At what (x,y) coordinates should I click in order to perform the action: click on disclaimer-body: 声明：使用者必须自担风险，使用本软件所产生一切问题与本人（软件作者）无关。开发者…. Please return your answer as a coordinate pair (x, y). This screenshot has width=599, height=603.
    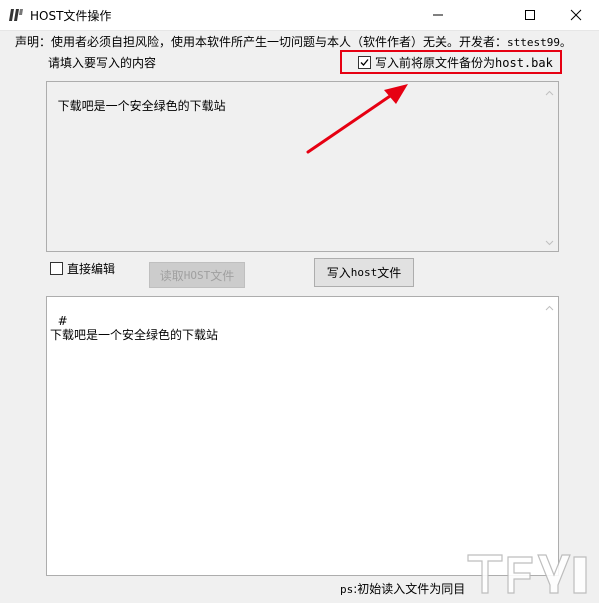
    Looking at the image, I should click on (261, 42).